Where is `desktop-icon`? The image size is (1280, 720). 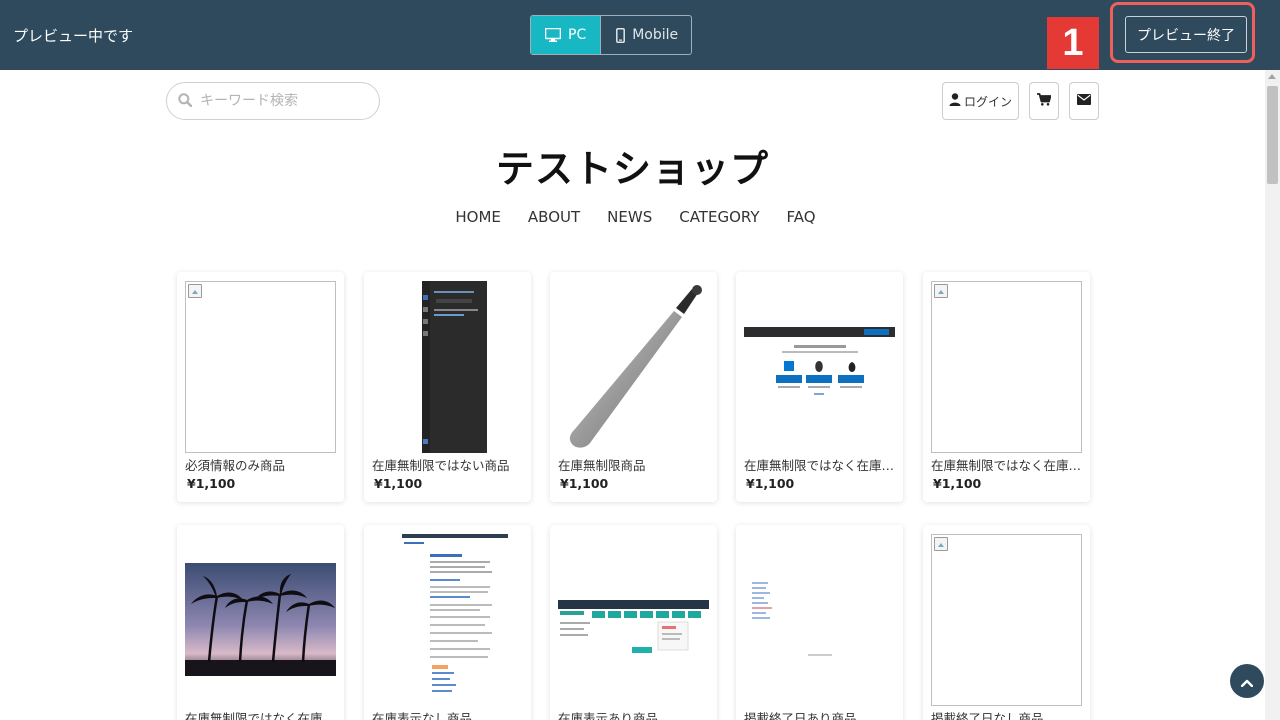 desktop-icon is located at coordinates (553, 35).